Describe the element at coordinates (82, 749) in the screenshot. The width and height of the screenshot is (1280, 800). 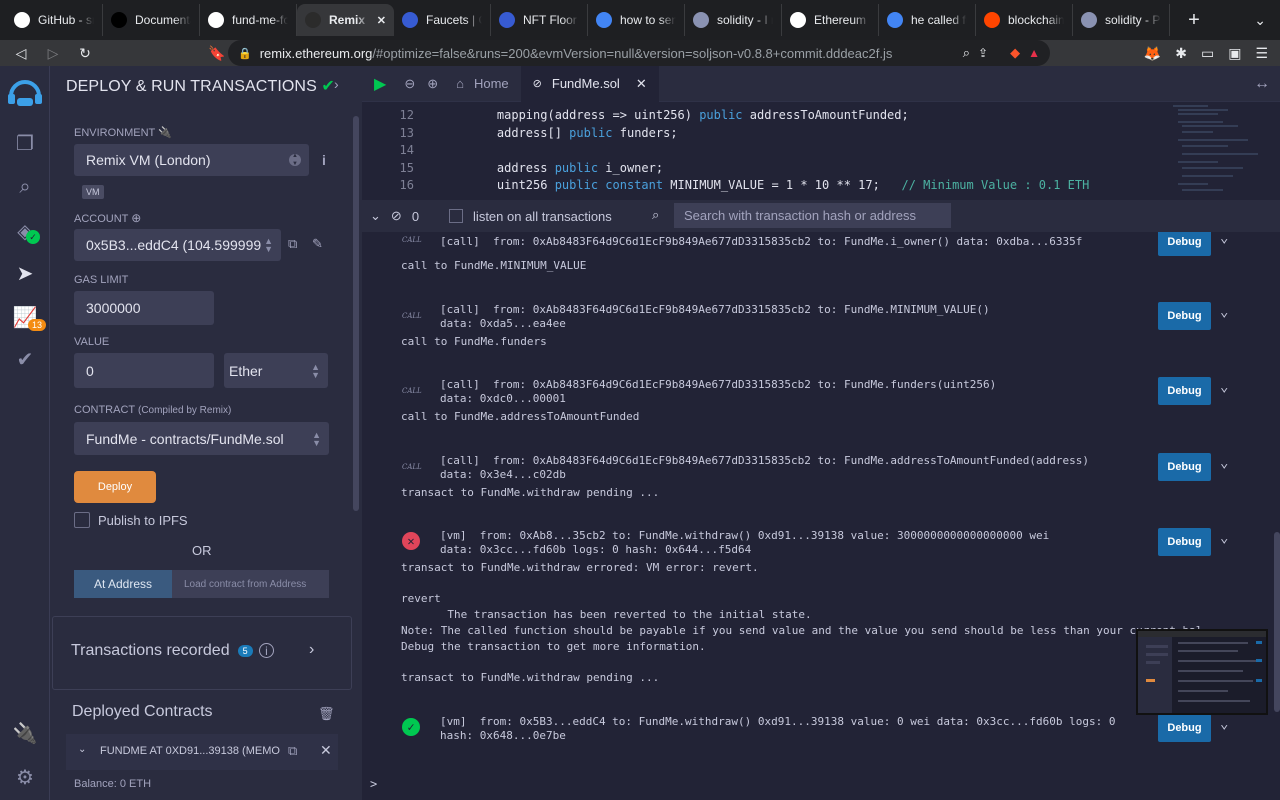
I see `collapse-chevron-icon: ⌄` at that location.